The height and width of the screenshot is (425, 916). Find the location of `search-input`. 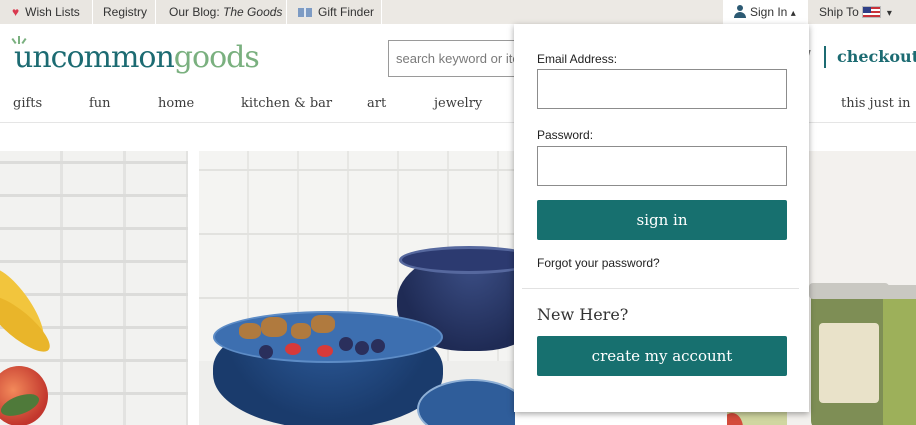

search-input is located at coordinates (458, 58).